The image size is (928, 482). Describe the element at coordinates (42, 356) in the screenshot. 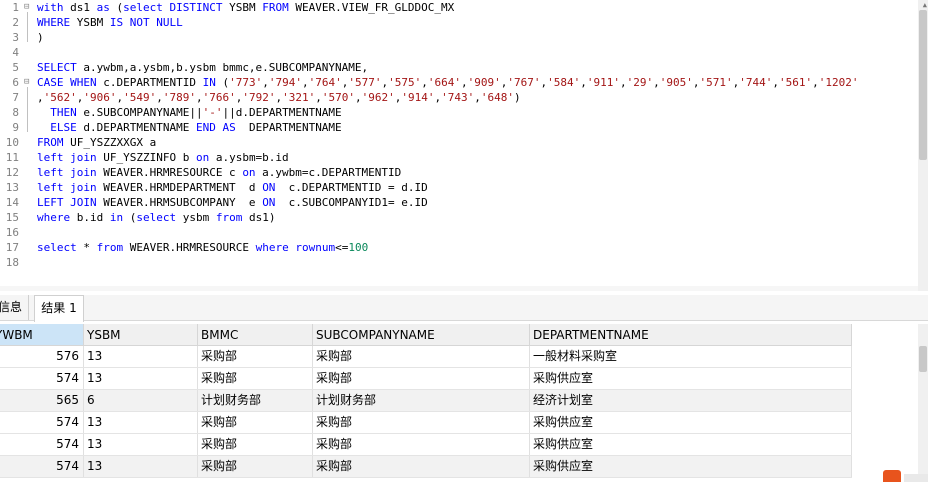

I see `cell-ywbm: 576` at that location.